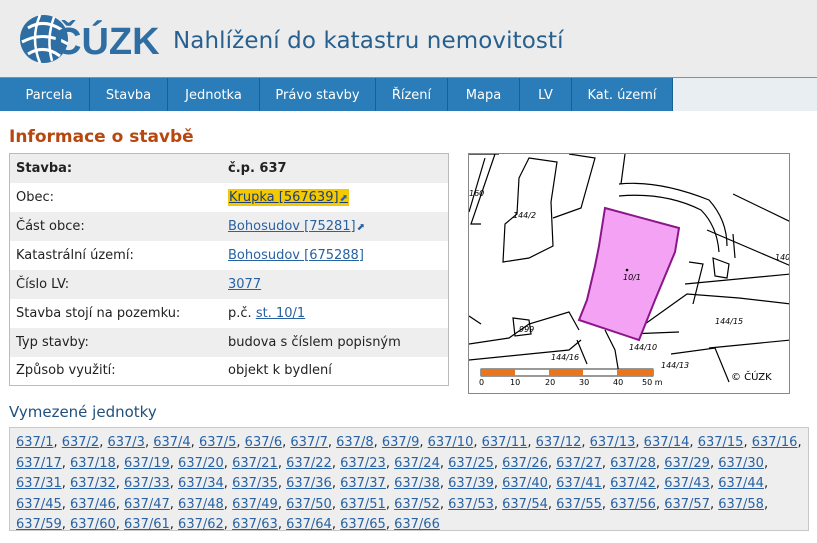  I want to click on scale-label: 40, so click(618, 382).